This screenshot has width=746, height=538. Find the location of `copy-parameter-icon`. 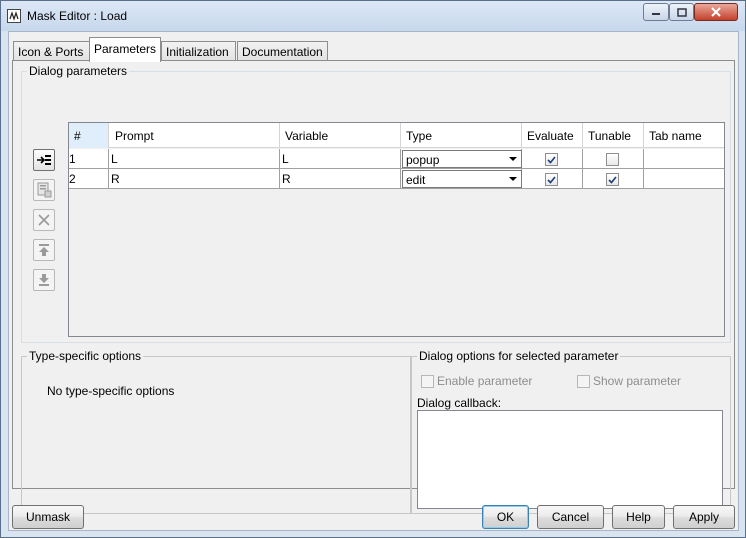

copy-parameter-icon is located at coordinates (44, 190).